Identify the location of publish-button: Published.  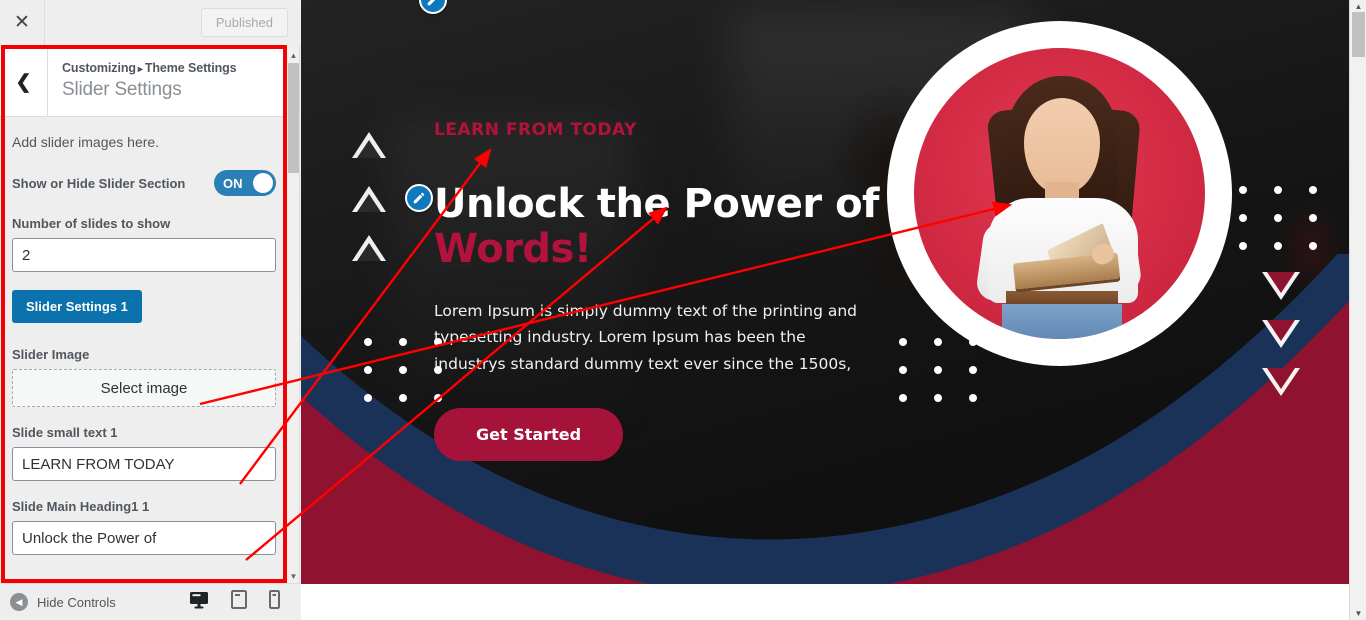
(244, 22).